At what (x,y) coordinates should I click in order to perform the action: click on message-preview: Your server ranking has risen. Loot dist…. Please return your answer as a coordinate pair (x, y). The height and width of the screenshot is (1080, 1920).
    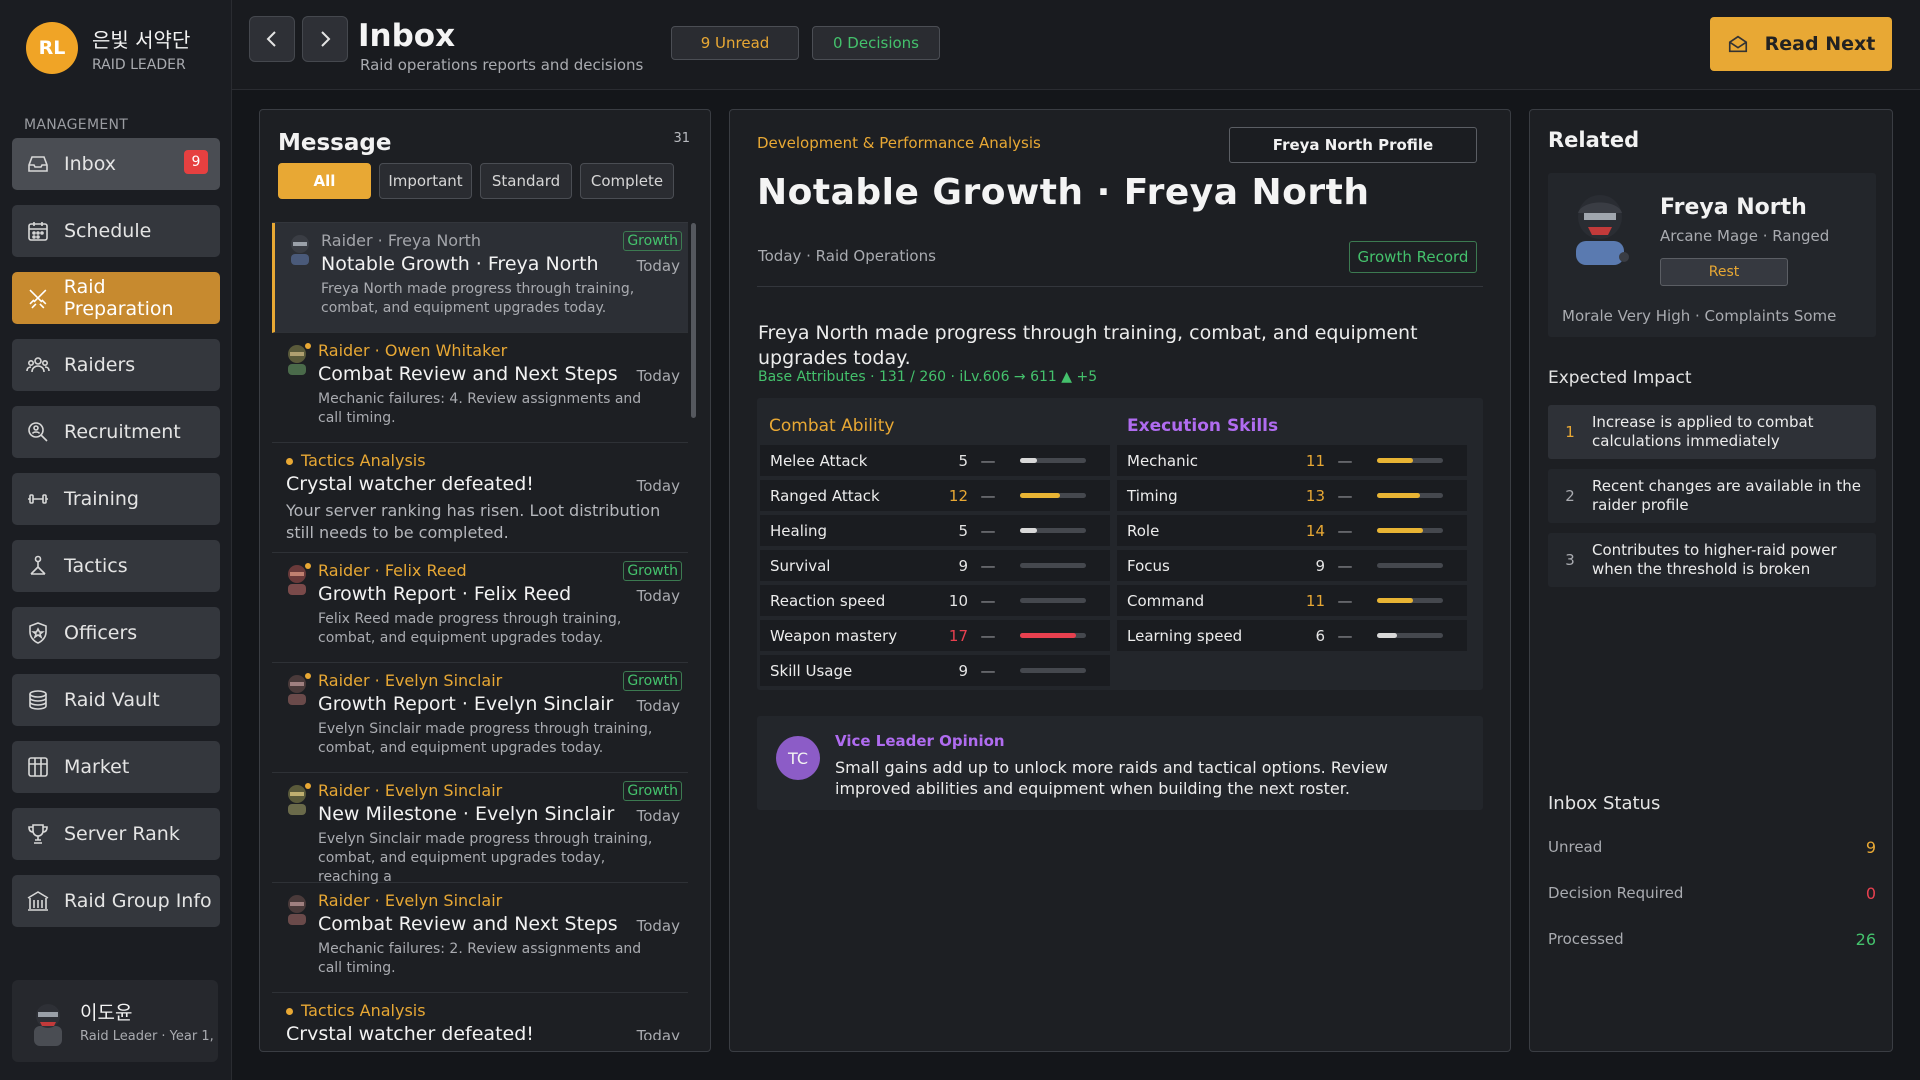
    Looking at the image, I should click on (473, 521).